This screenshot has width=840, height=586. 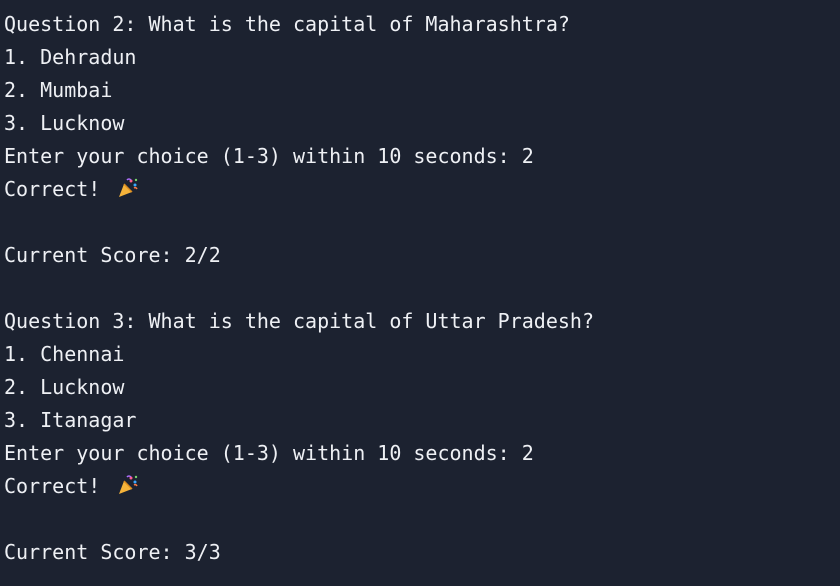 What do you see at coordinates (422, 486) in the screenshot?
I see `q3-result-line: Correct!` at bounding box center [422, 486].